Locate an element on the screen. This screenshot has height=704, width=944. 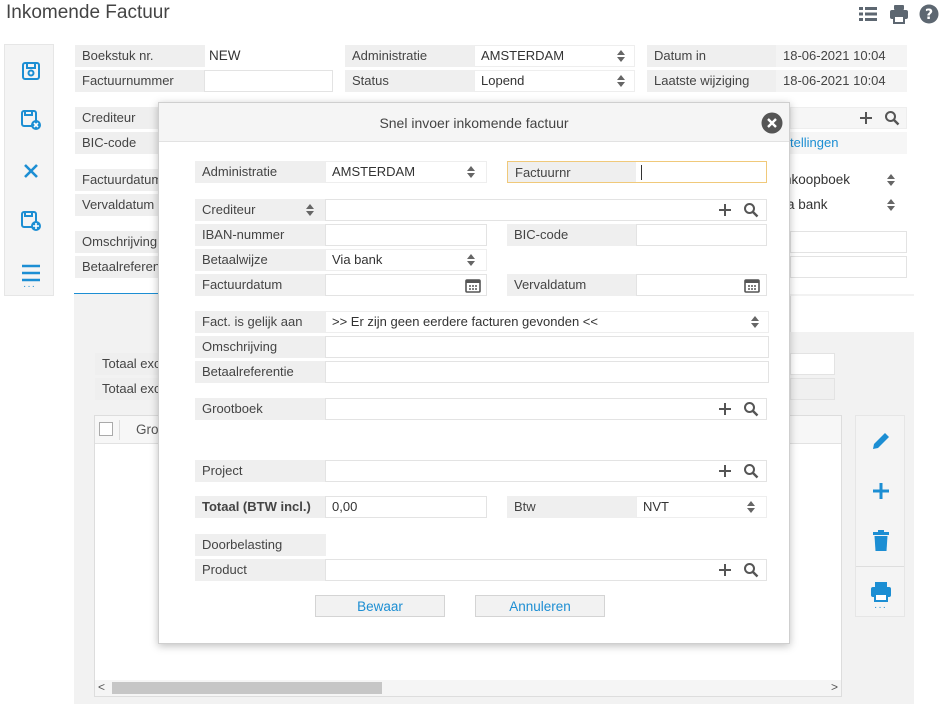
save-new-icon is located at coordinates (31, 221).